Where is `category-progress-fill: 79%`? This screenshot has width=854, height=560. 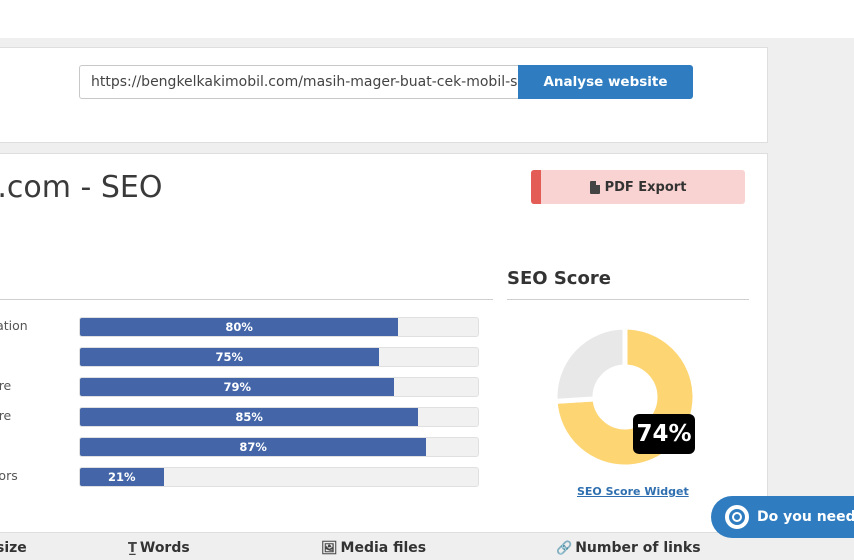
category-progress-fill: 79% is located at coordinates (237, 387).